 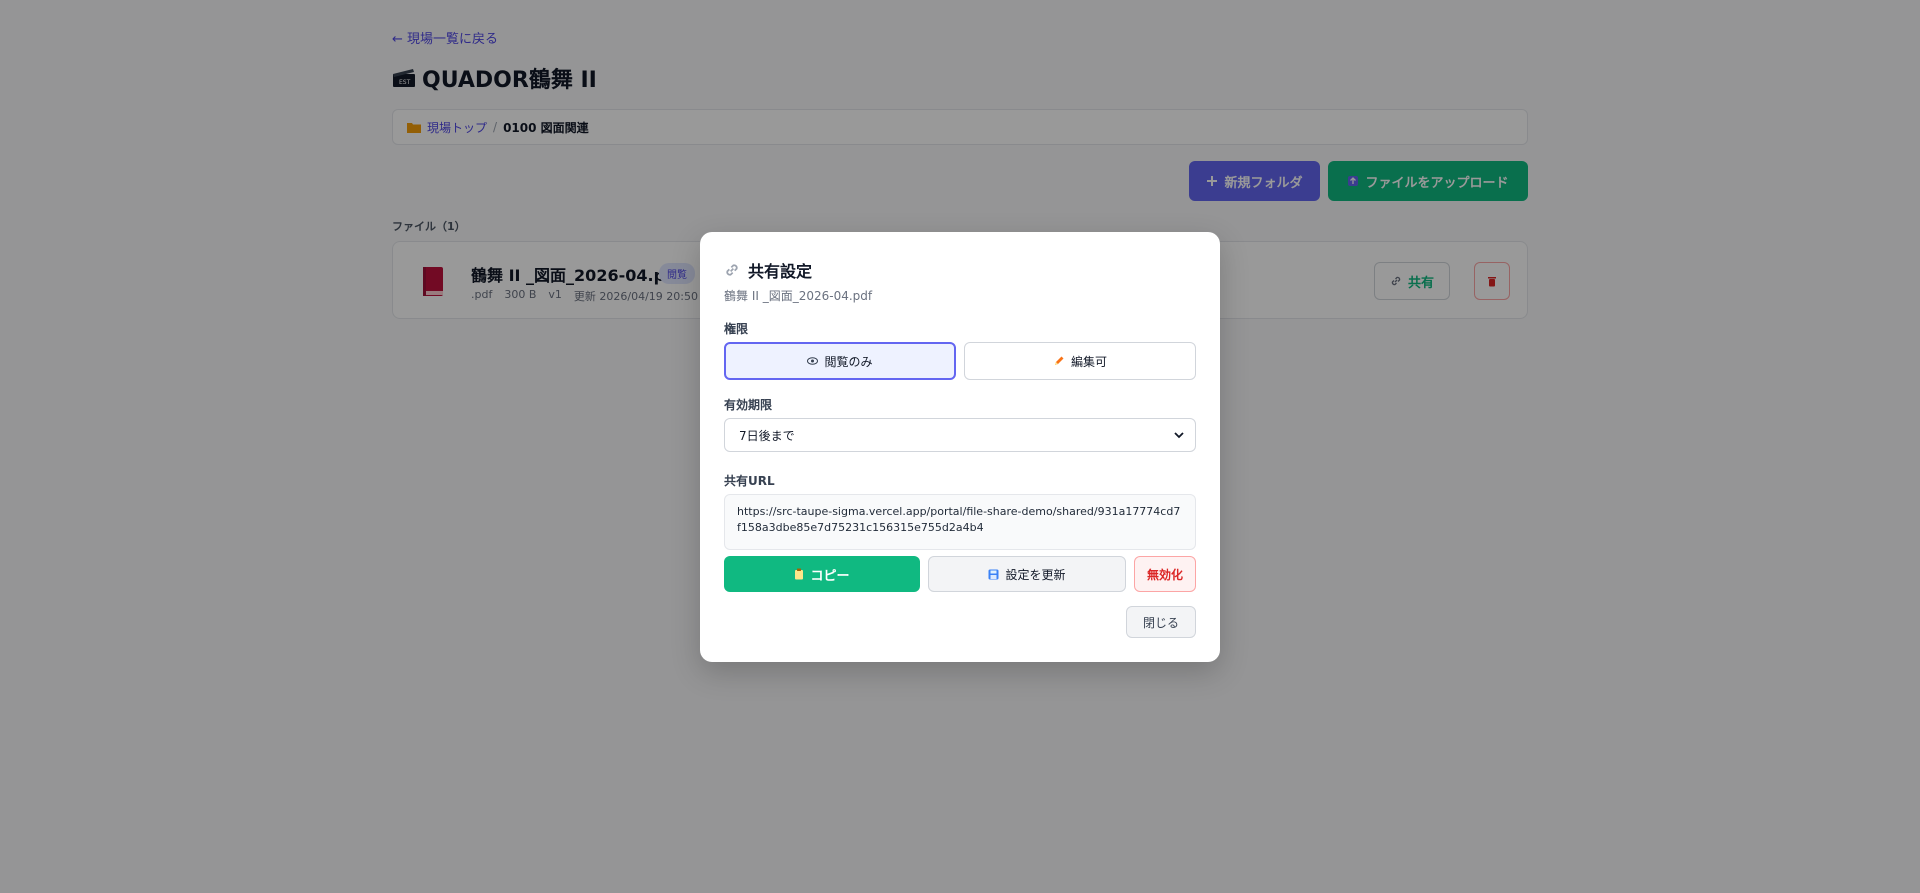 What do you see at coordinates (767, 435) in the screenshot?
I see `expiry-select-value: 7日後まで` at bounding box center [767, 435].